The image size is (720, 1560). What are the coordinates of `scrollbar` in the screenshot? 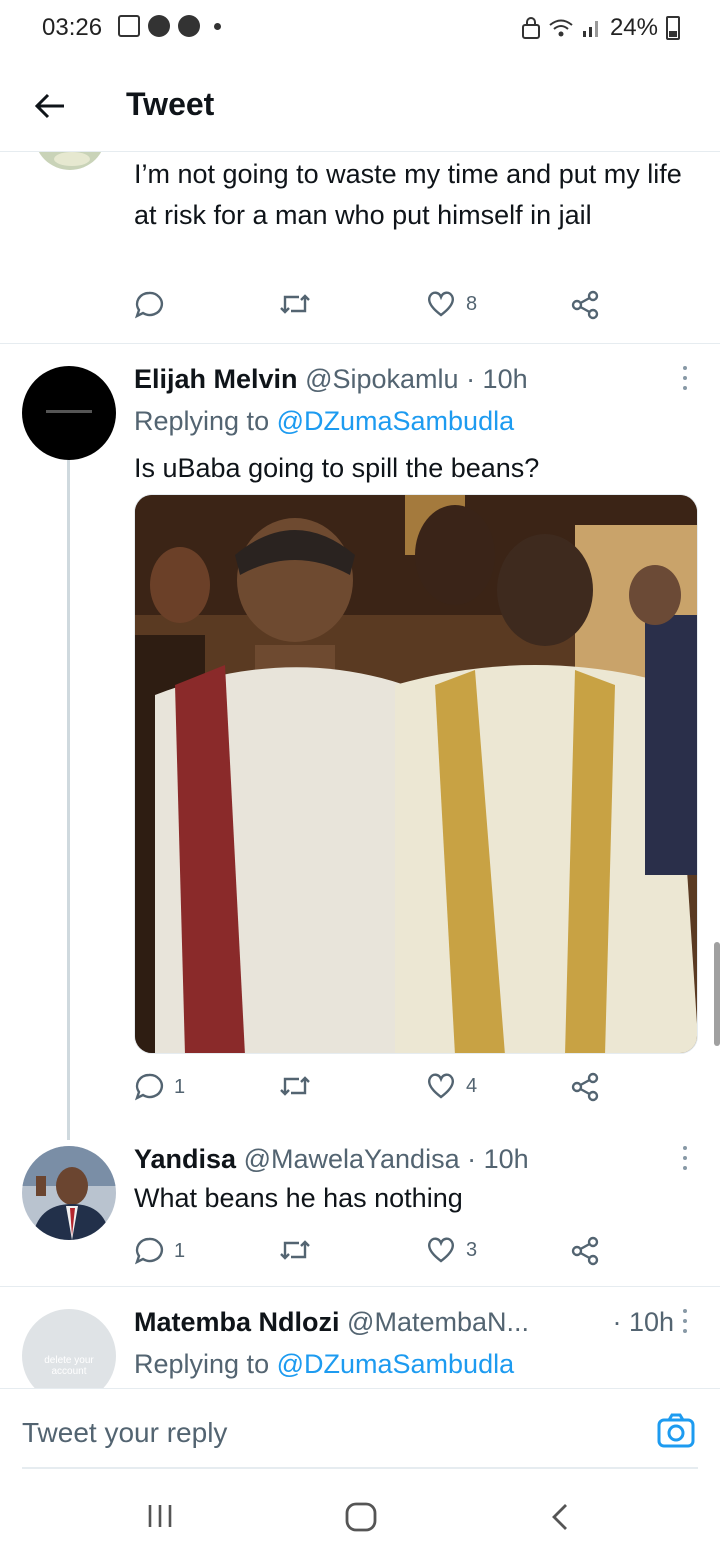 It's located at (717, 994).